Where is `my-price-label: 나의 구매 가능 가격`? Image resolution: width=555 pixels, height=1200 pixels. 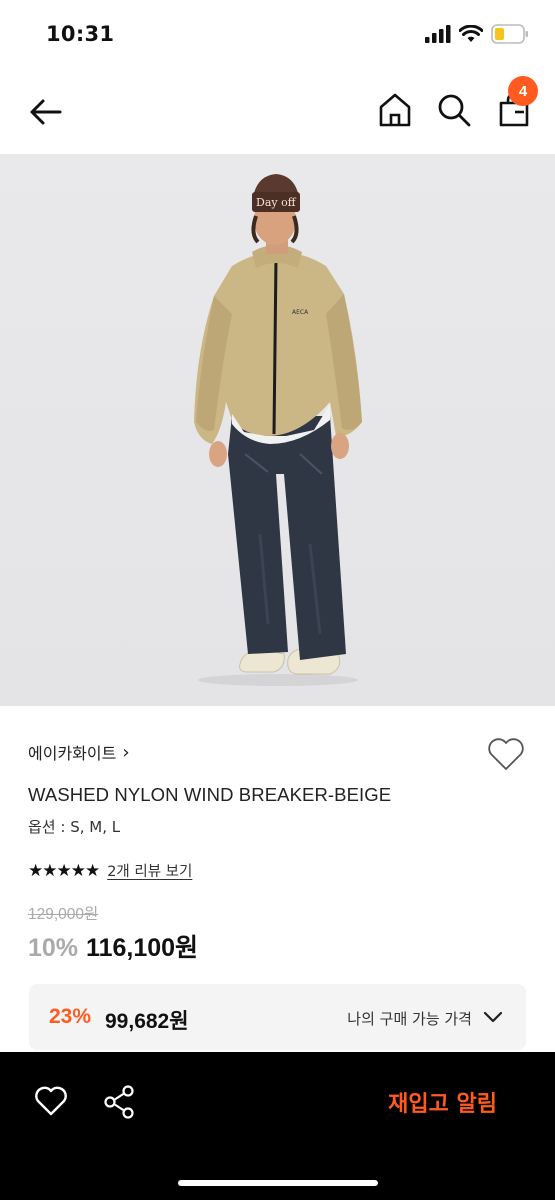
my-price-label: 나의 구매 가능 가격 is located at coordinates (409, 1019).